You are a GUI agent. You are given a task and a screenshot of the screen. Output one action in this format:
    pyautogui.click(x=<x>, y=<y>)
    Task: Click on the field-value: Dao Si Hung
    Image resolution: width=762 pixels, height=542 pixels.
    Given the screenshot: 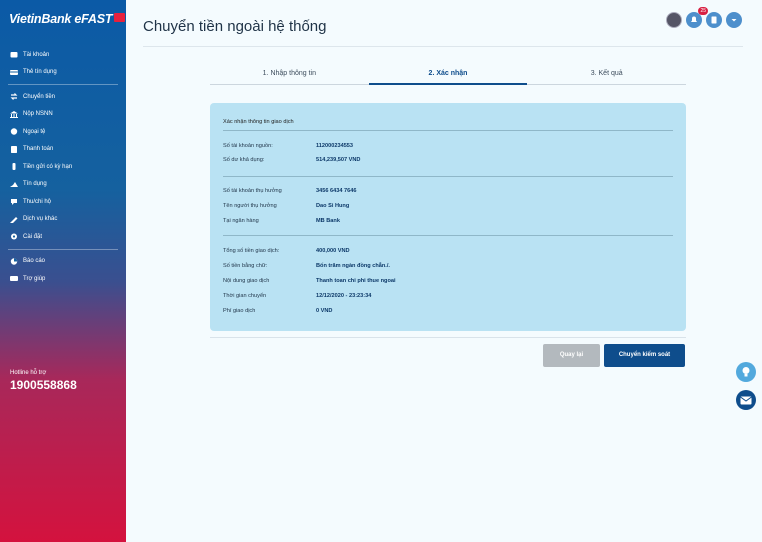 What is the action you would take?
    pyautogui.click(x=333, y=206)
    